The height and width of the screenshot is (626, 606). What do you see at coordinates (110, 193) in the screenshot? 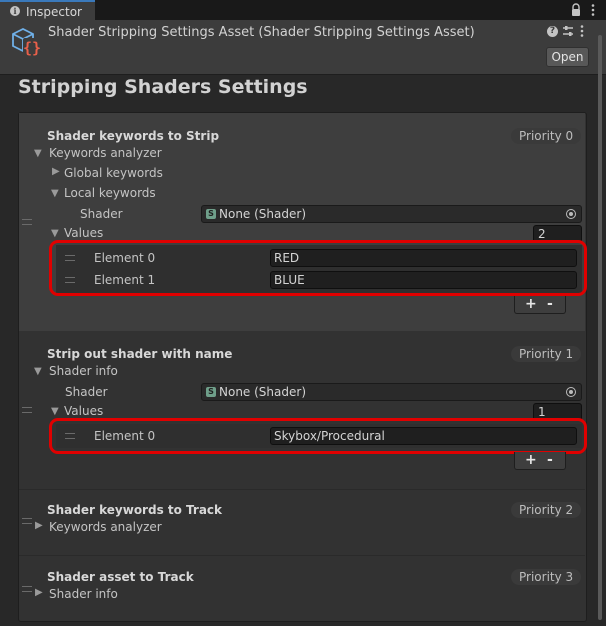
I see `foldout-local-keywords: Local keywords` at bounding box center [110, 193].